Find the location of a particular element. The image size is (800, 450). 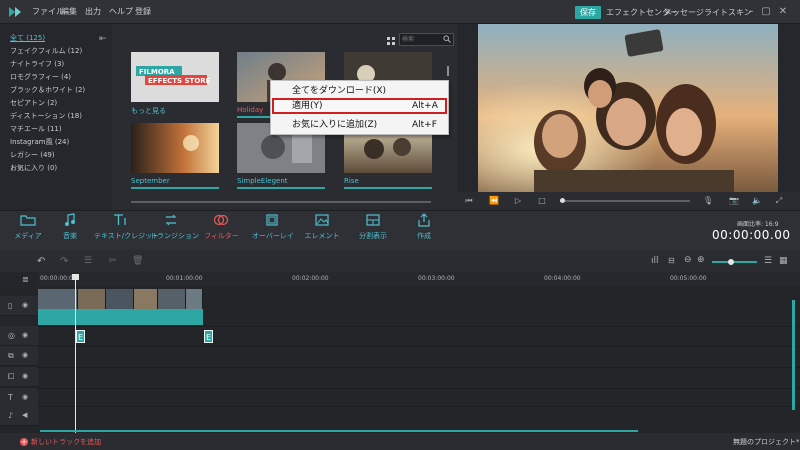

undo-icon: ↶ is located at coordinates (41, 261).